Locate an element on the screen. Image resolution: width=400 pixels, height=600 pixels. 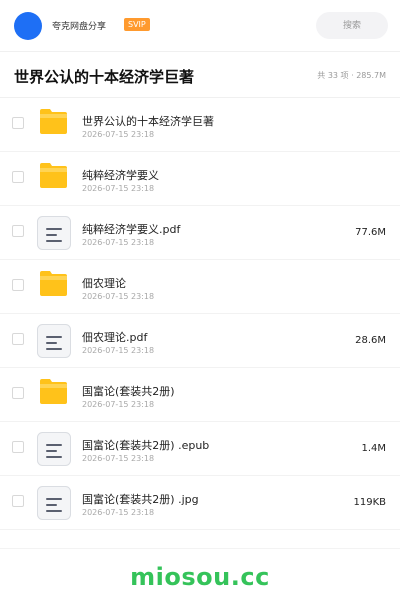
folder-summary: 共 33 项 · 285.7M is located at coordinates (351, 75).